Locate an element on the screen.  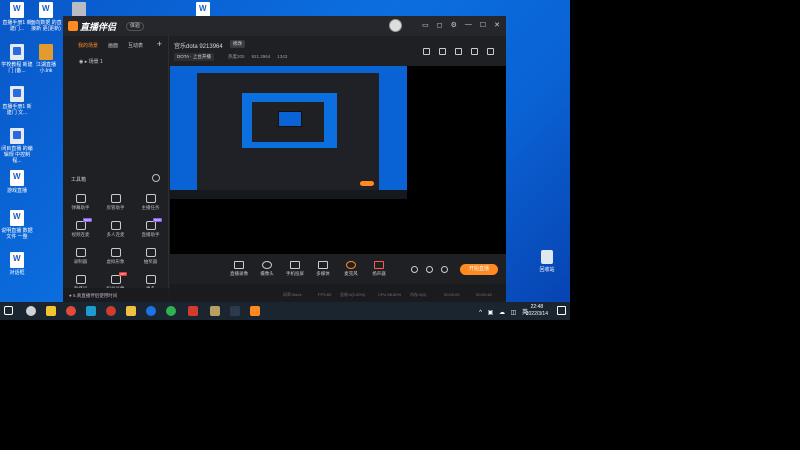
preview-desktop-icons is located at coordinates (183, 128).